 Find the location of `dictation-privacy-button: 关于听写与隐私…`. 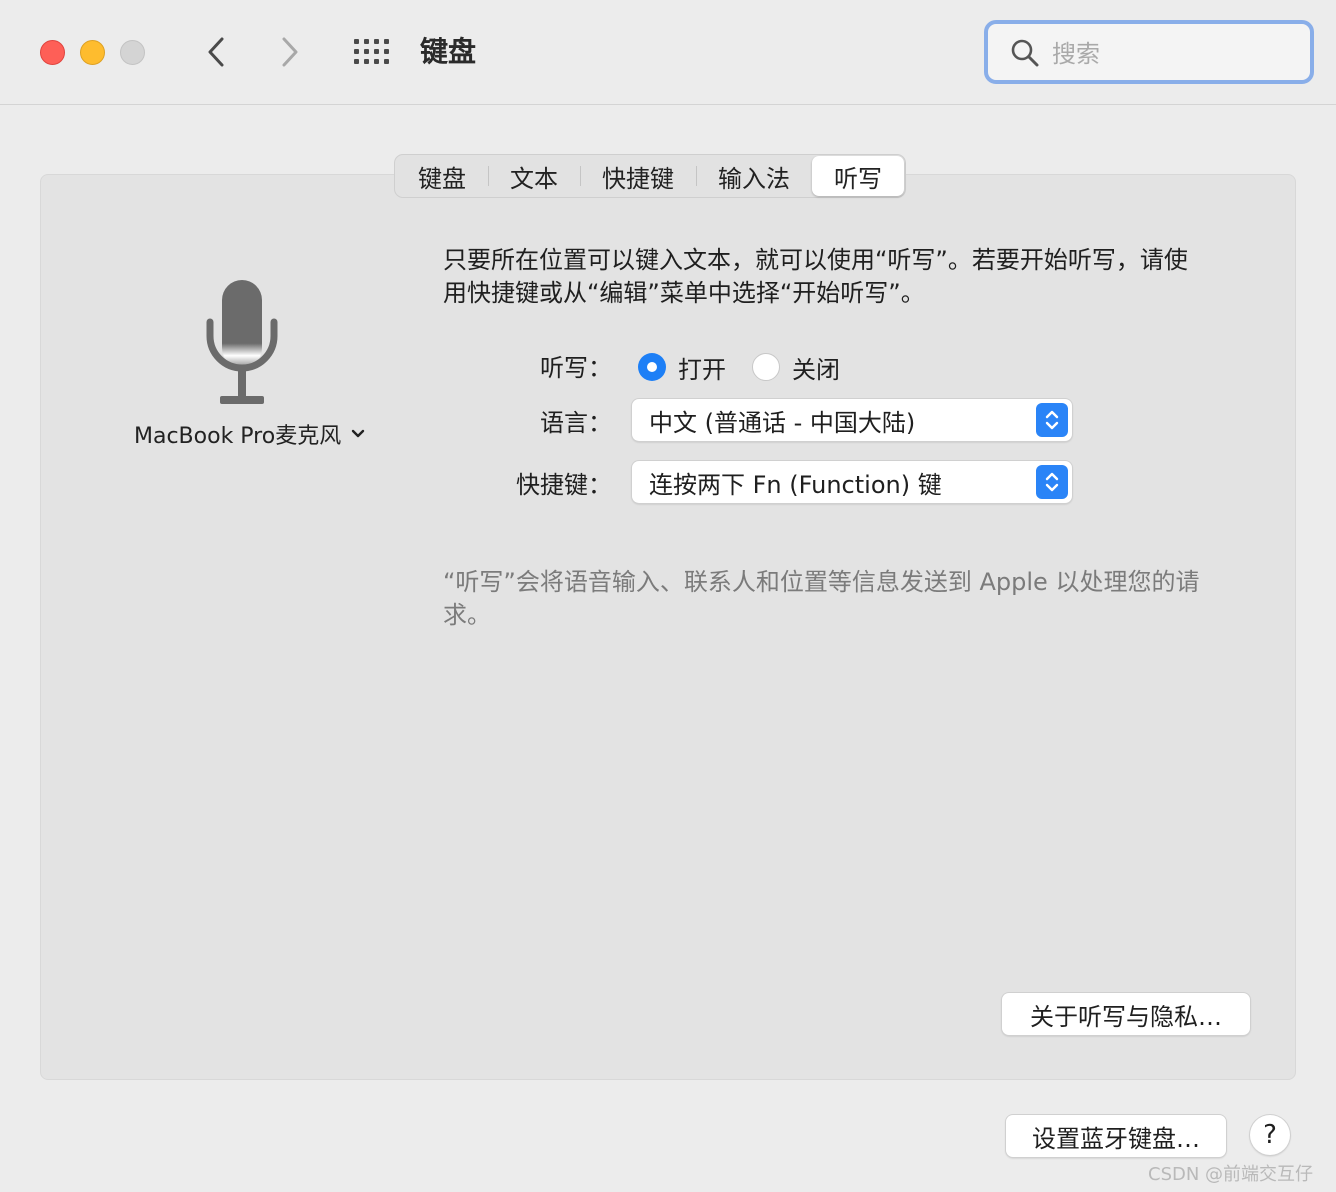

dictation-privacy-button: 关于听写与隐私… is located at coordinates (1126, 1014).